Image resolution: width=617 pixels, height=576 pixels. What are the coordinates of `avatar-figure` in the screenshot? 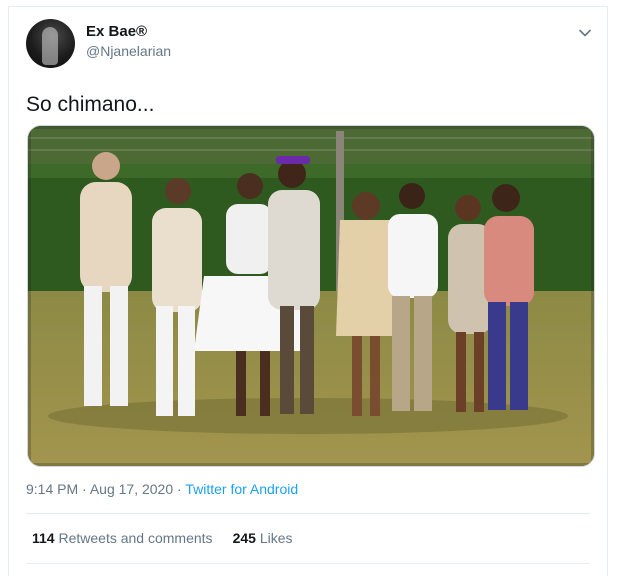 It's located at (50, 46).